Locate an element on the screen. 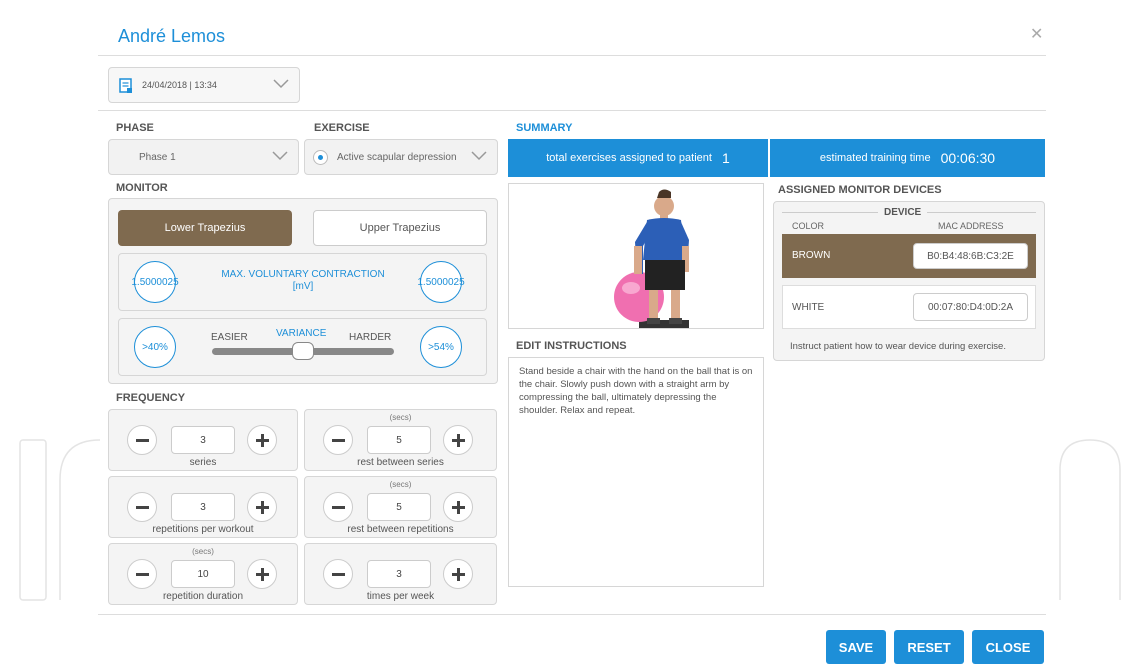 This screenshot has height=671, width=1136. variance-slider-thumb is located at coordinates (303, 351).